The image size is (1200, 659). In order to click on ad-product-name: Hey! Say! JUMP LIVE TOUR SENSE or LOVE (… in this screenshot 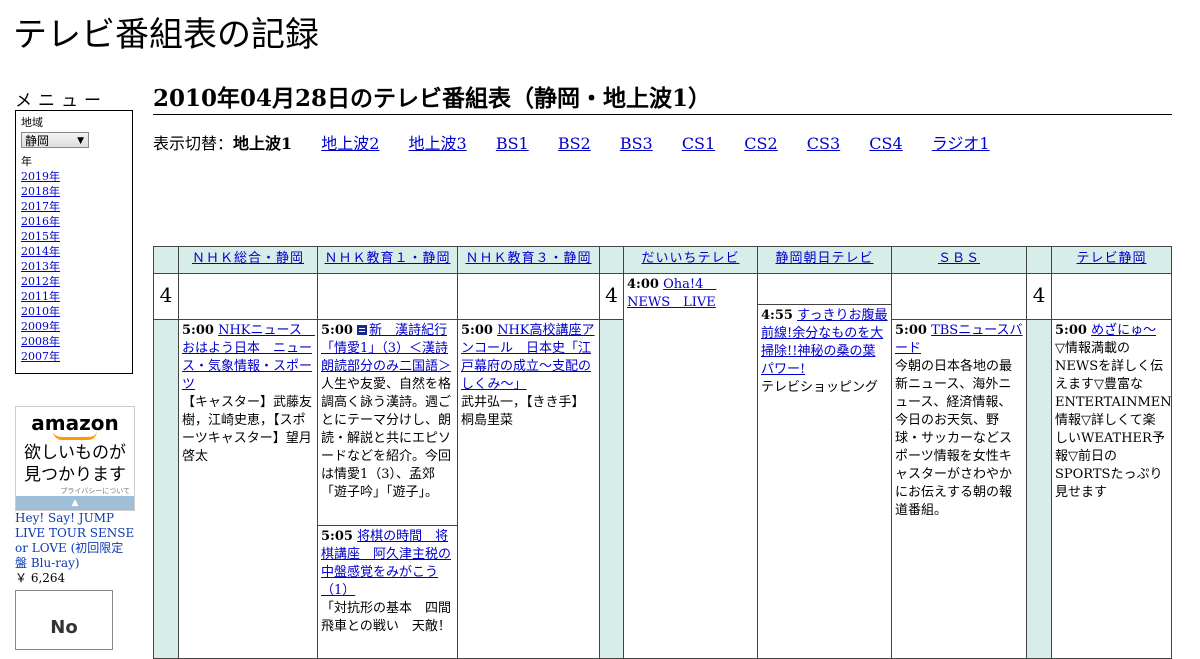, I will do `click(75, 541)`.